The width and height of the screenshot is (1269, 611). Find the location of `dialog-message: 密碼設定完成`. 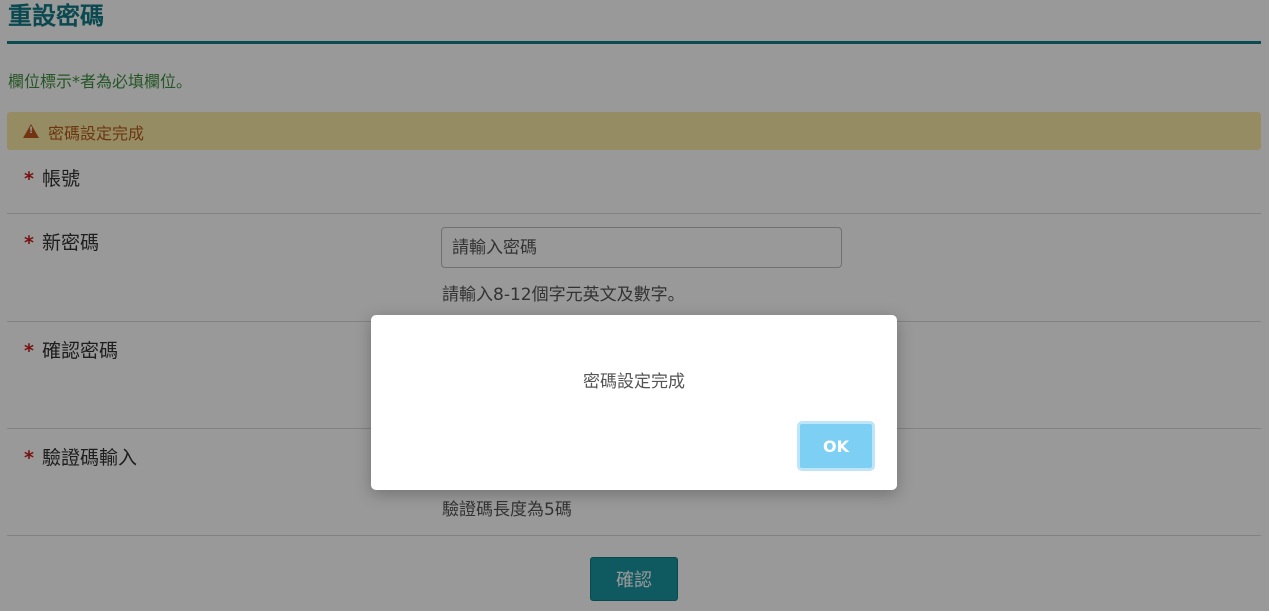

dialog-message: 密碼設定完成 is located at coordinates (634, 382).